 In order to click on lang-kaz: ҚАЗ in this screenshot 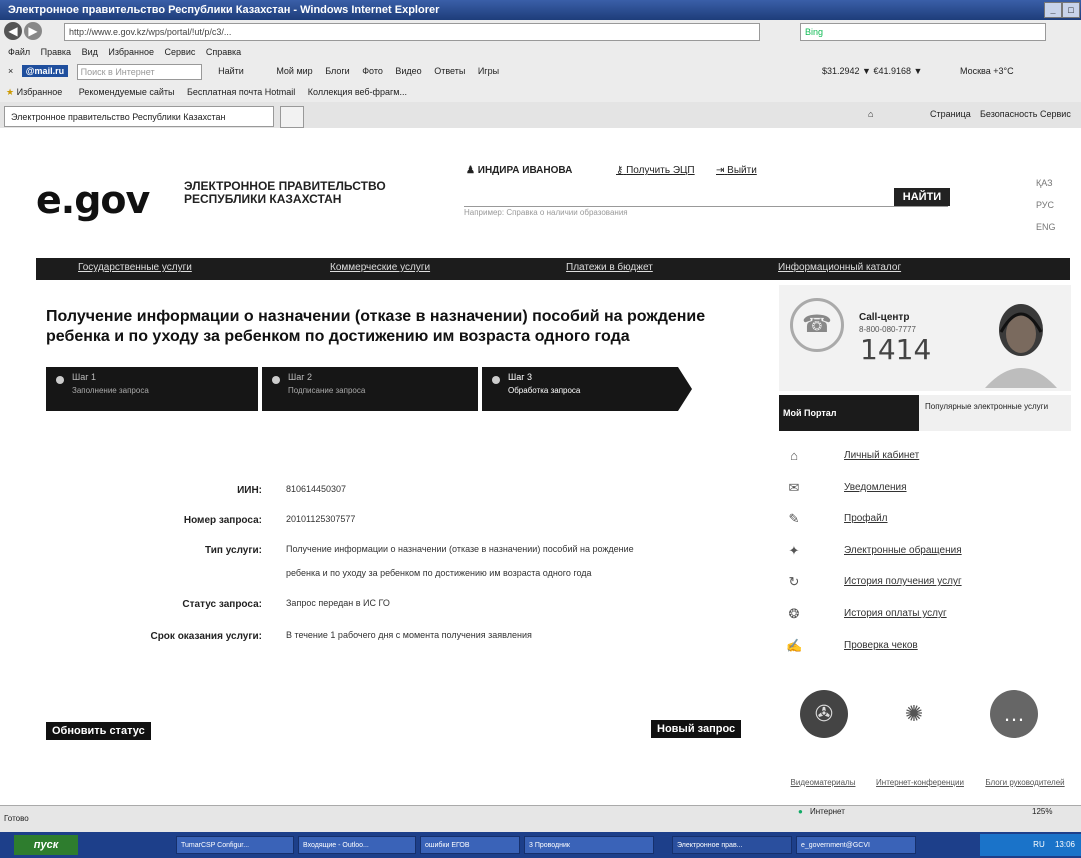, I will do `click(1046, 183)`.